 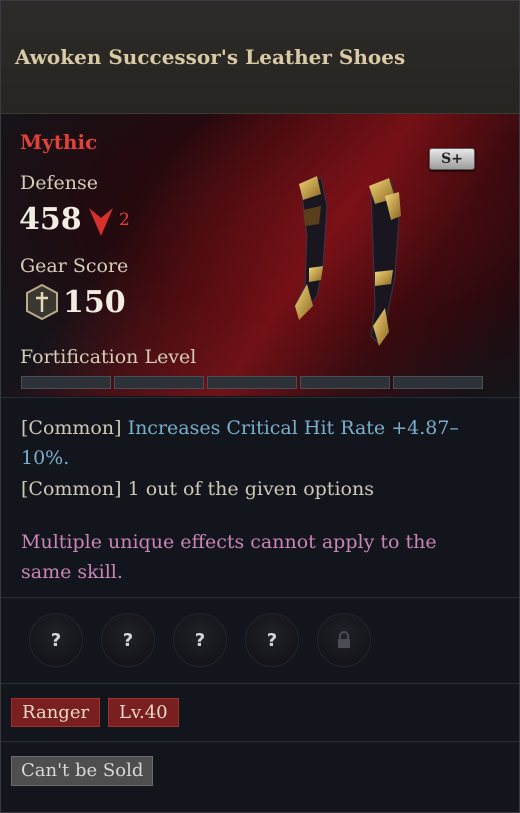 I want to click on level-requirement-tag: Lv.40, so click(x=143, y=712).